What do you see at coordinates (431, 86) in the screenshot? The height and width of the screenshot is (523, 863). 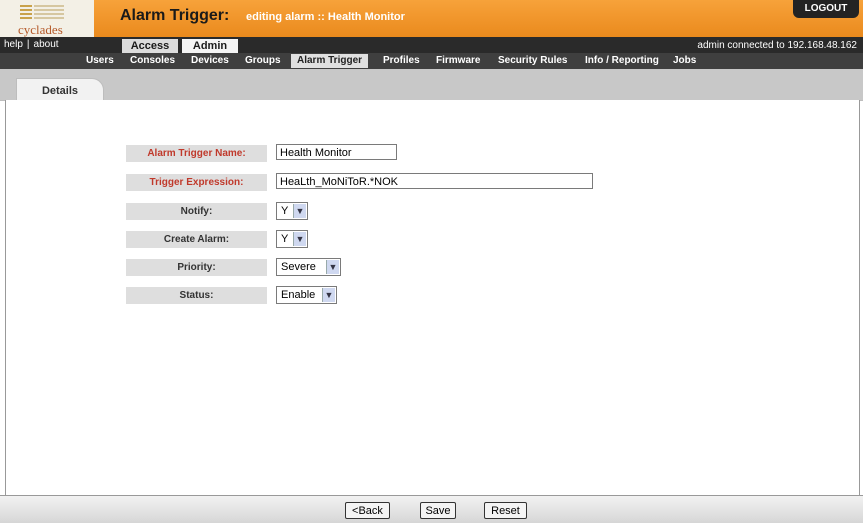 I see `details-tab-strip: Details` at bounding box center [431, 86].